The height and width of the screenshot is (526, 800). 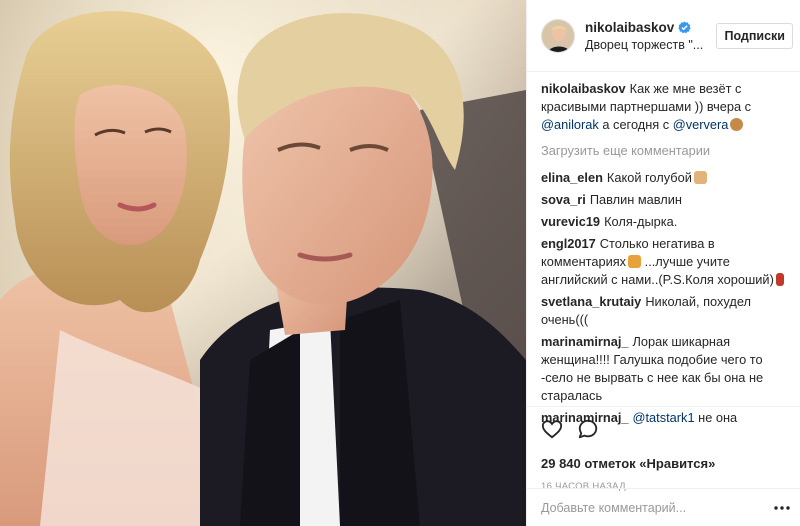 I want to click on comment-input, so click(x=657, y=507).